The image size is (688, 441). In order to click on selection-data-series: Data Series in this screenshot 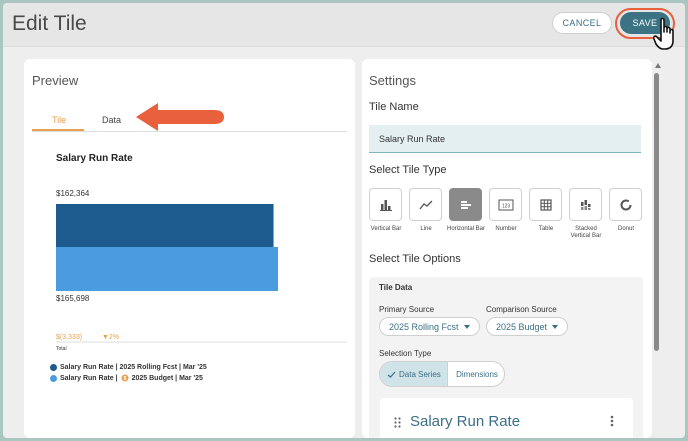, I will do `click(414, 374)`.